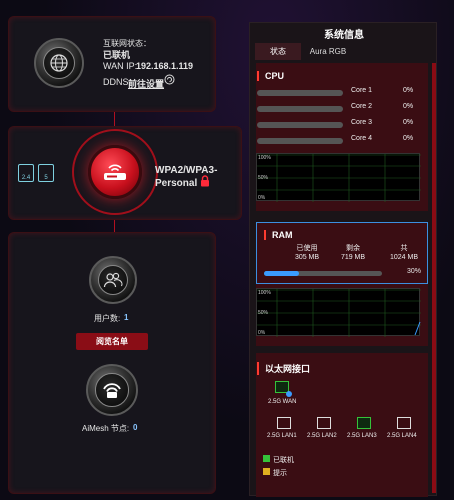 This screenshot has height=500, width=454. I want to click on ram-total-label: 共, so click(404, 248).